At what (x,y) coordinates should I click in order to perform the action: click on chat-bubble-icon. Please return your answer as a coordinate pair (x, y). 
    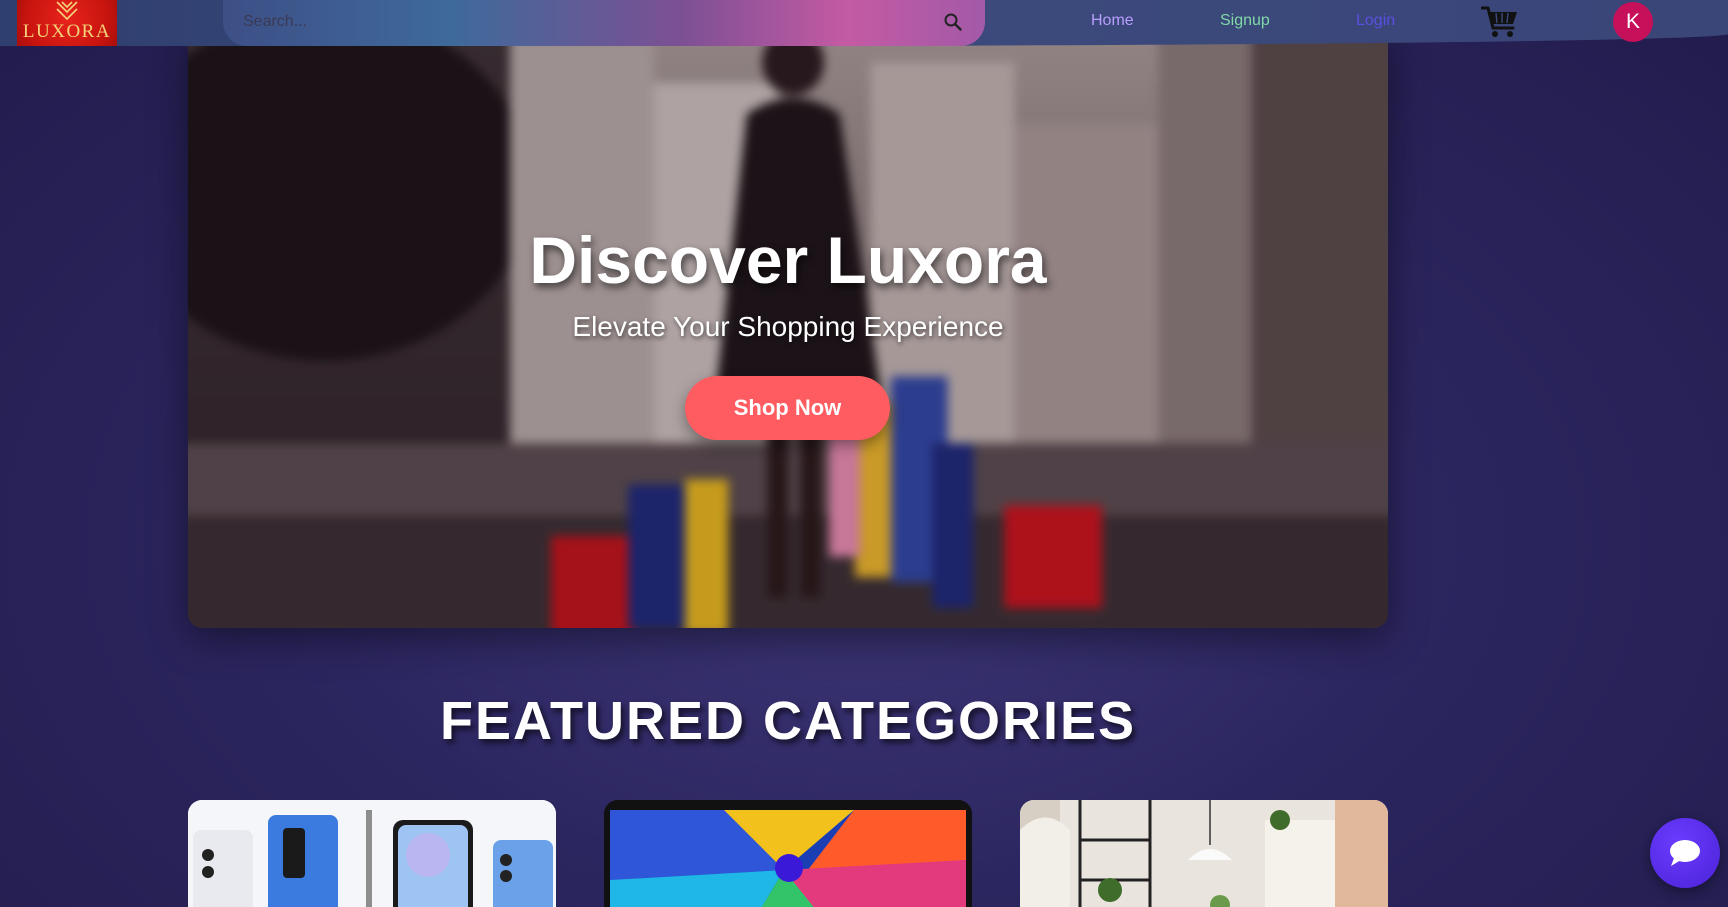
    Looking at the image, I should click on (1685, 853).